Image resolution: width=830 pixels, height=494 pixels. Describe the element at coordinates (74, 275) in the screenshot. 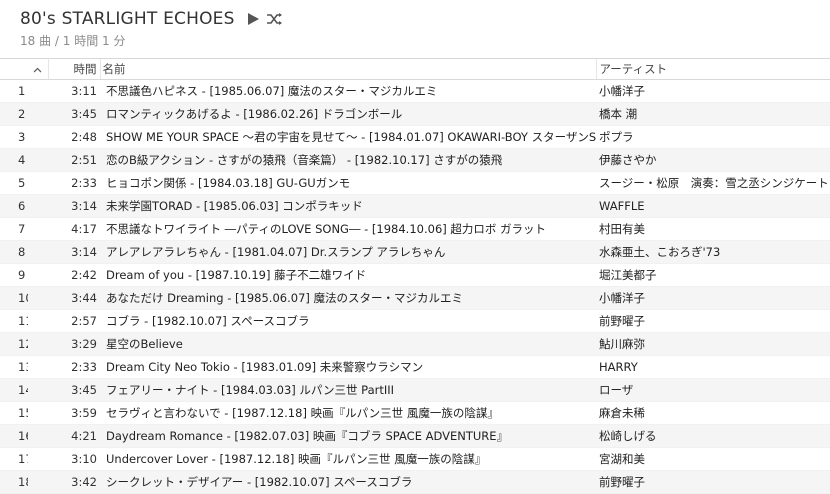

I see `track-time: 2:42` at that location.